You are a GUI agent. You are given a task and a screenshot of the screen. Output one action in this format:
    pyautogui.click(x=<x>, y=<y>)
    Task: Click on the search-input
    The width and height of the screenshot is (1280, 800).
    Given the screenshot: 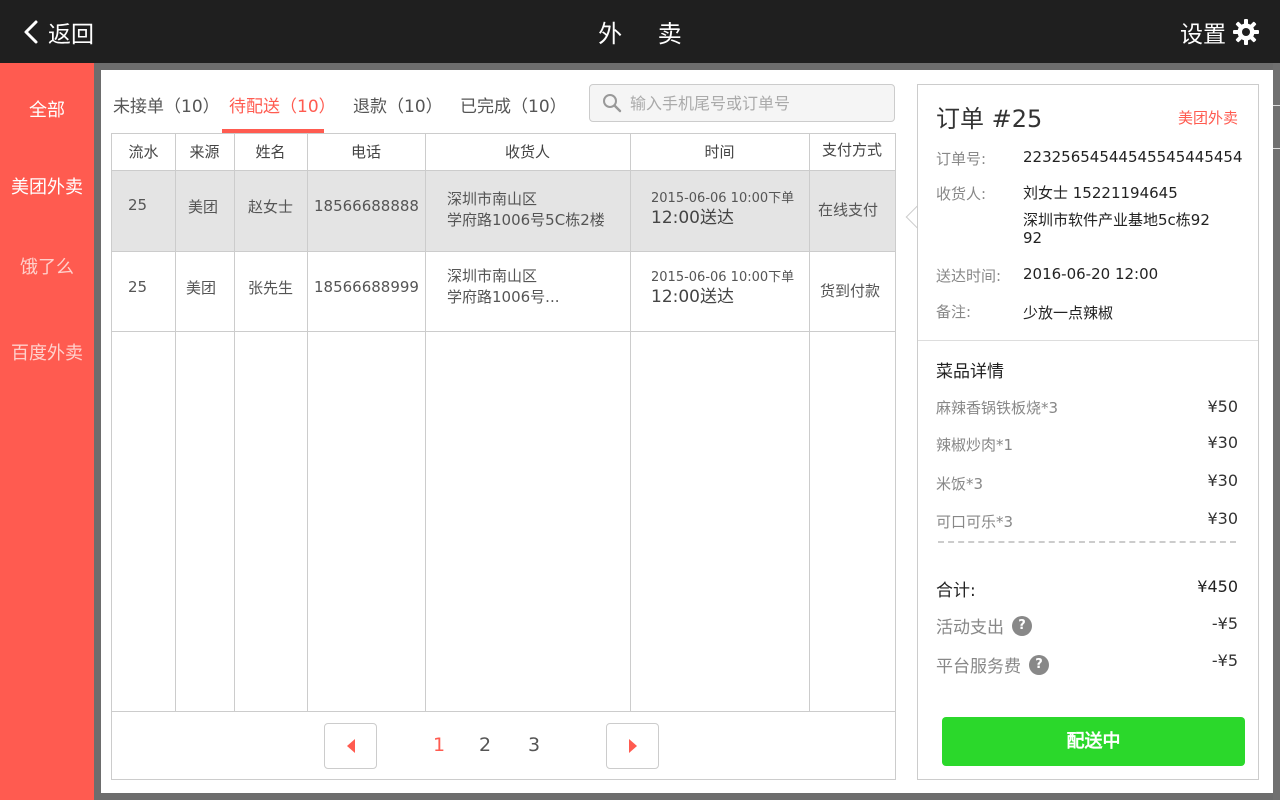 What is the action you would take?
    pyautogui.click(x=755, y=103)
    